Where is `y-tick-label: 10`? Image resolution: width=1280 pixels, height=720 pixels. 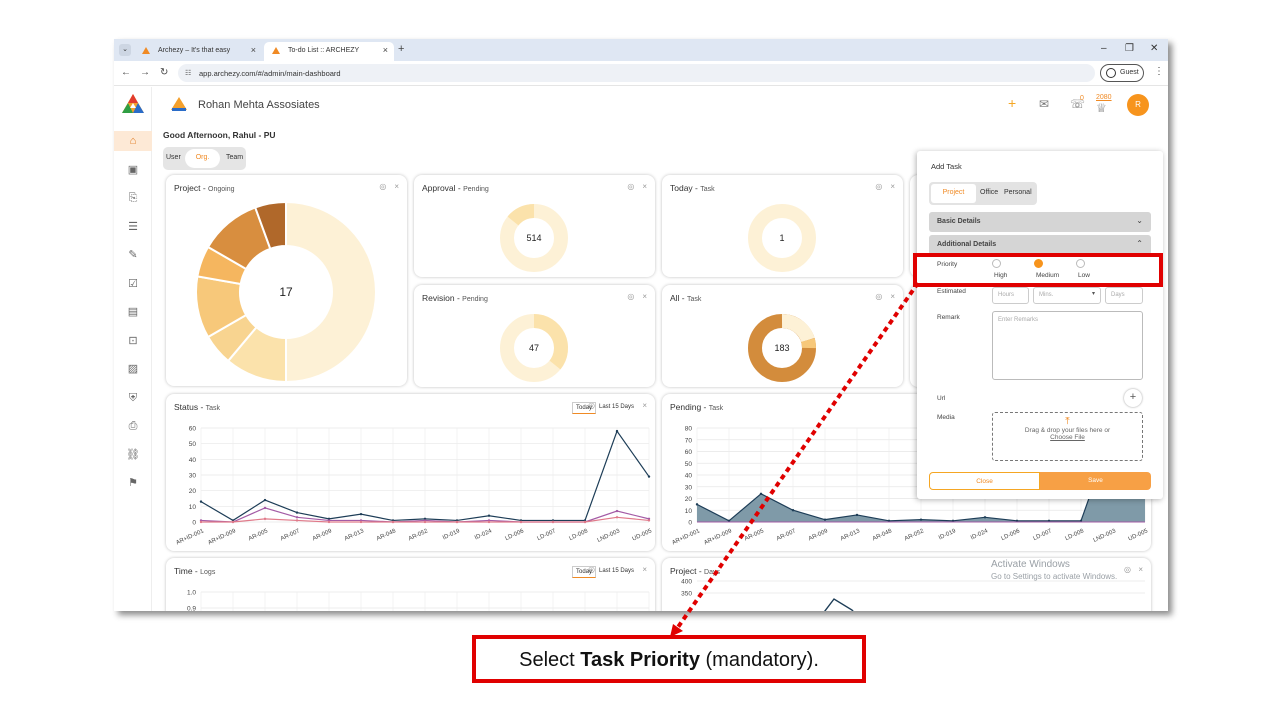
y-tick-label: 10 is located at coordinates (193, 507).